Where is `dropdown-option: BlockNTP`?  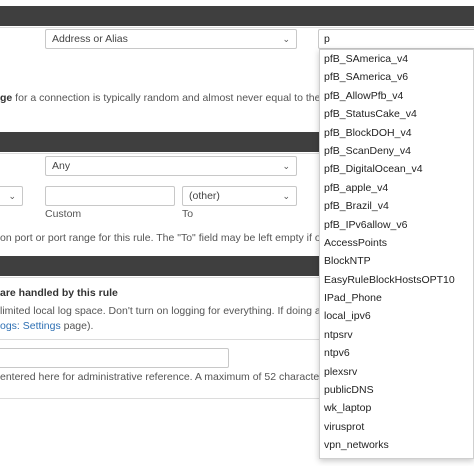
dropdown-option: BlockNTP is located at coordinates (396, 261).